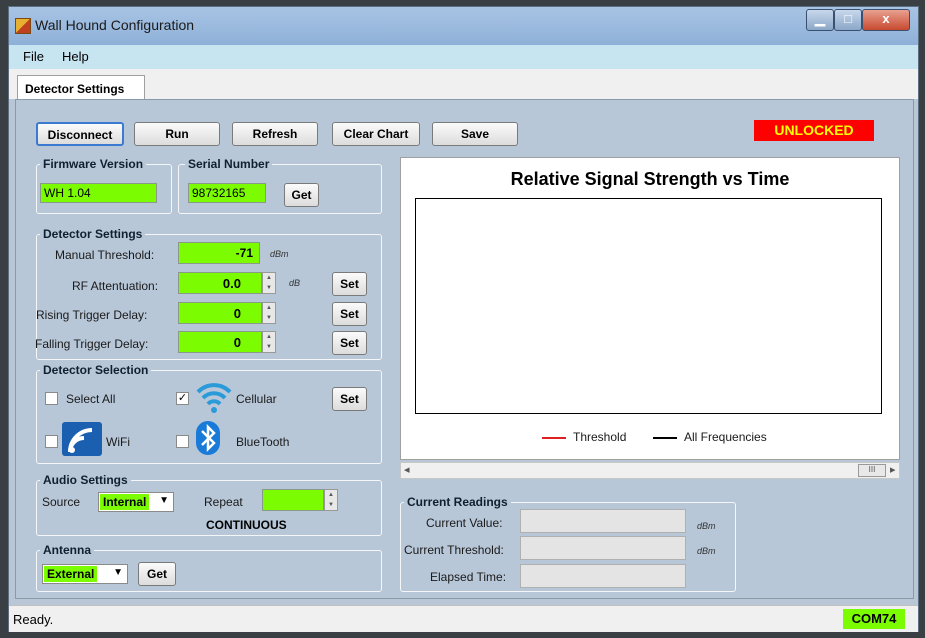 This screenshot has width=925, height=638. What do you see at coordinates (457, 502) in the screenshot?
I see `readings-title: Current Readings` at bounding box center [457, 502].